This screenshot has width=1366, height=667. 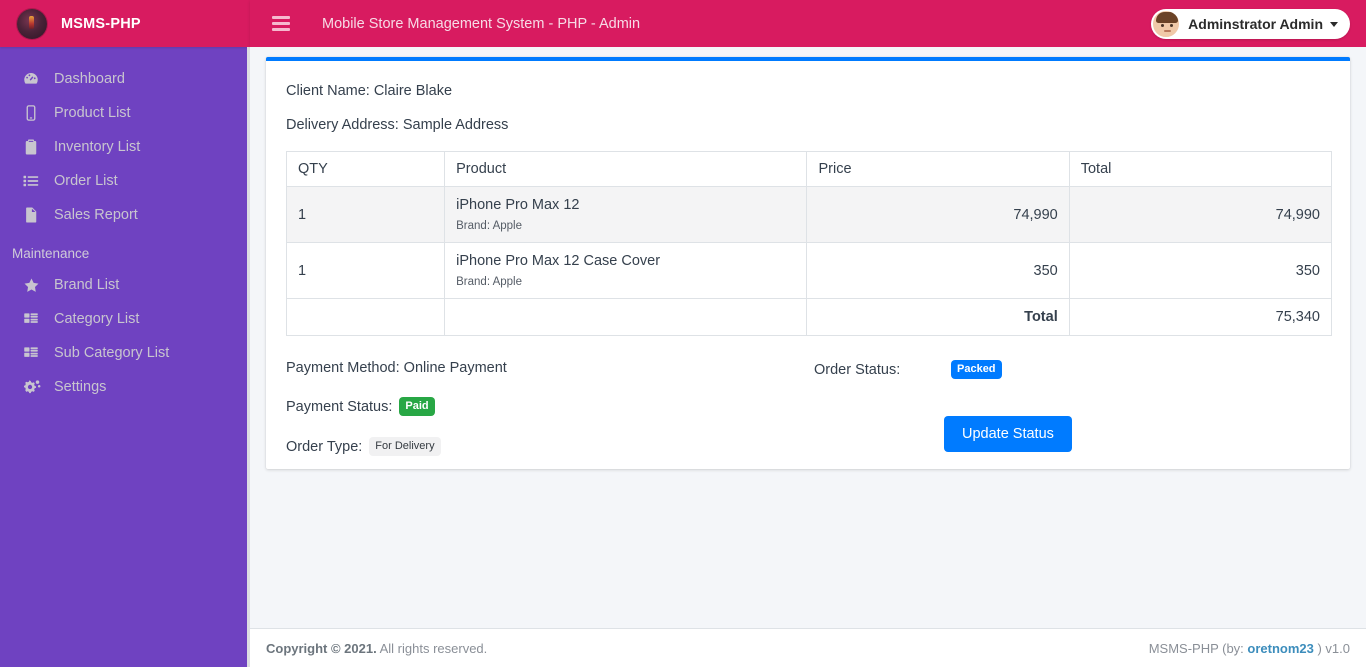 What do you see at coordinates (321, 648) in the screenshot?
I see `footer-copyright-bold: Copyright © 2021.` at bounding box center [321, 648].